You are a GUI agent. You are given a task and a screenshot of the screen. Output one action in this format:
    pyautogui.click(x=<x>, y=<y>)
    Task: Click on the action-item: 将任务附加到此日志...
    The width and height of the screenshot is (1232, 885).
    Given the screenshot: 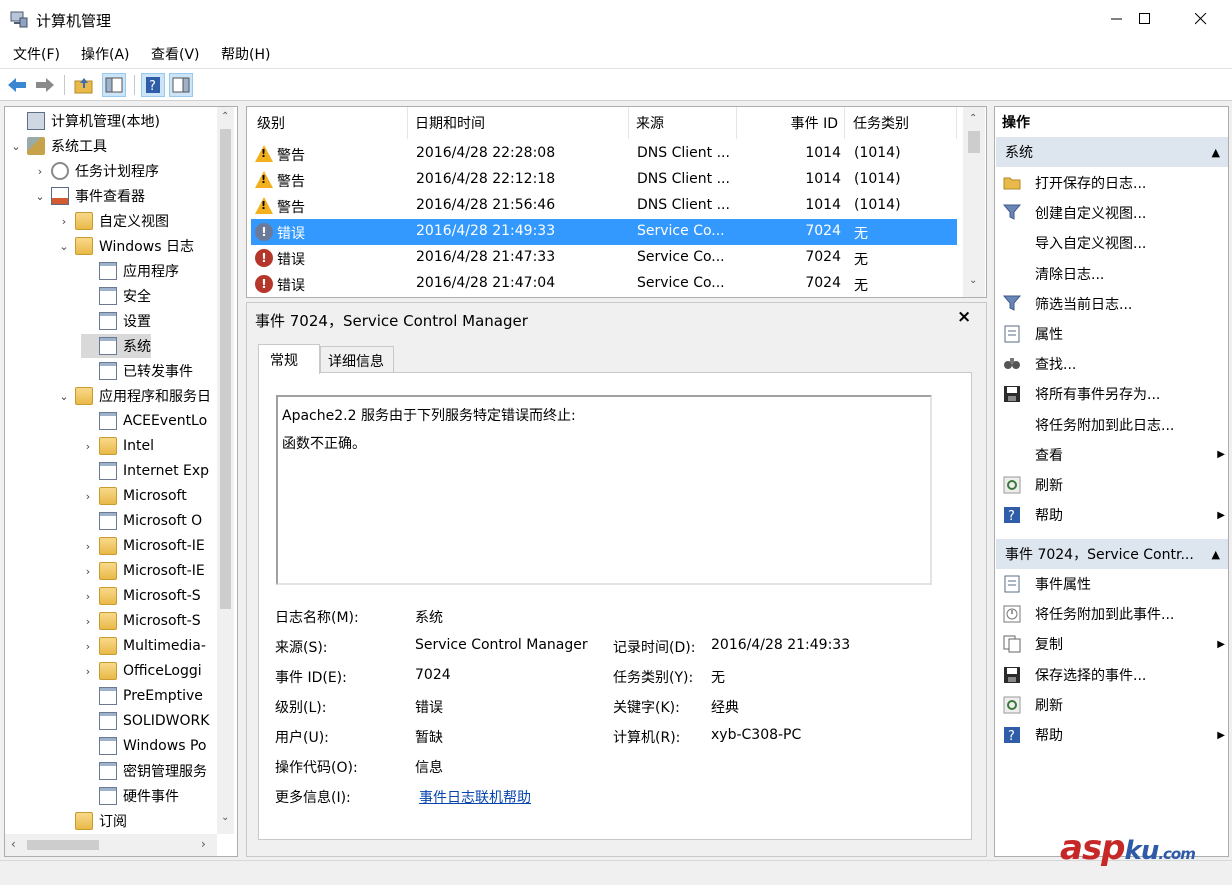 What is the action you would take?
    pyautogui.click(x=1115, y=425)
    